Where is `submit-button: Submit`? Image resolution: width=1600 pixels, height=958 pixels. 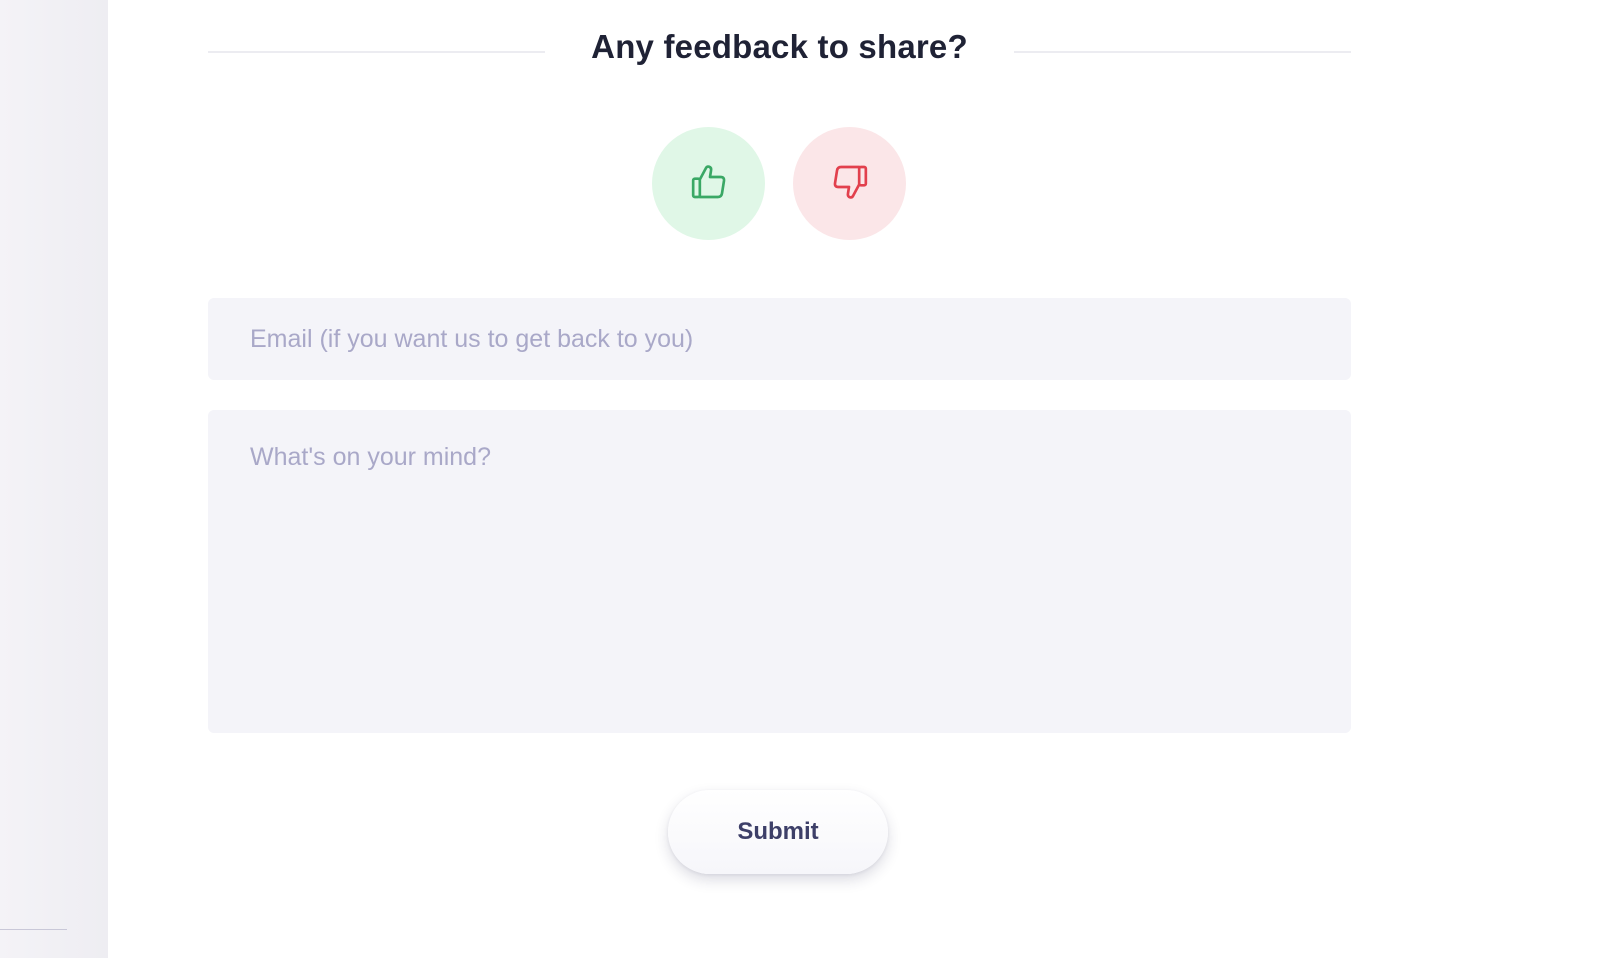 submit-button: Submit is located at coordinates (778, 832).